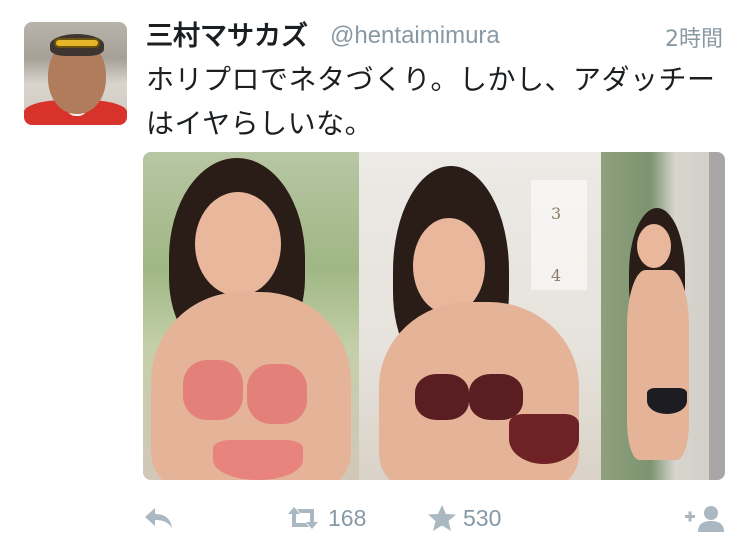 The image size is (741, 551). Describe the element at coordinates (556, 213) in the screenshot. I see `calendar-number: 3` at that location.